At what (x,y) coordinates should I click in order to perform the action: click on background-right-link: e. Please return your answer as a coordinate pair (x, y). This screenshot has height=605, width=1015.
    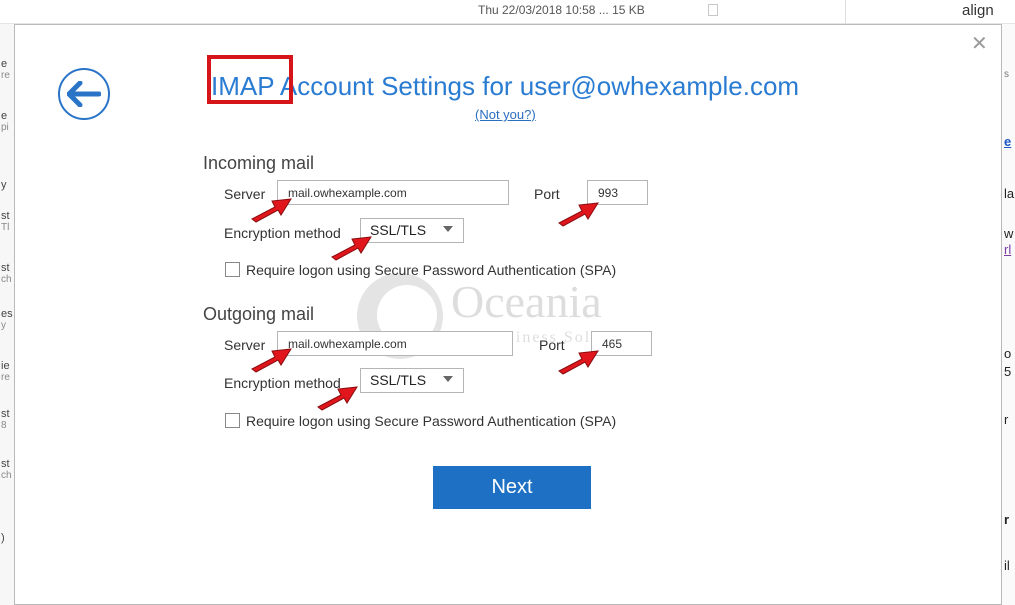
    Looking at the image, I should click on (1008, 141).